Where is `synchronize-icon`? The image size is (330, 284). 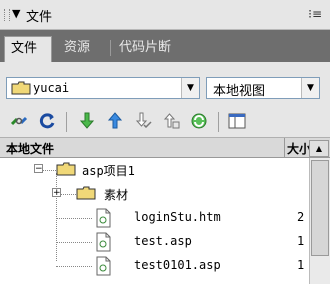
synchronize-icon is located at coordinates (199, 121).